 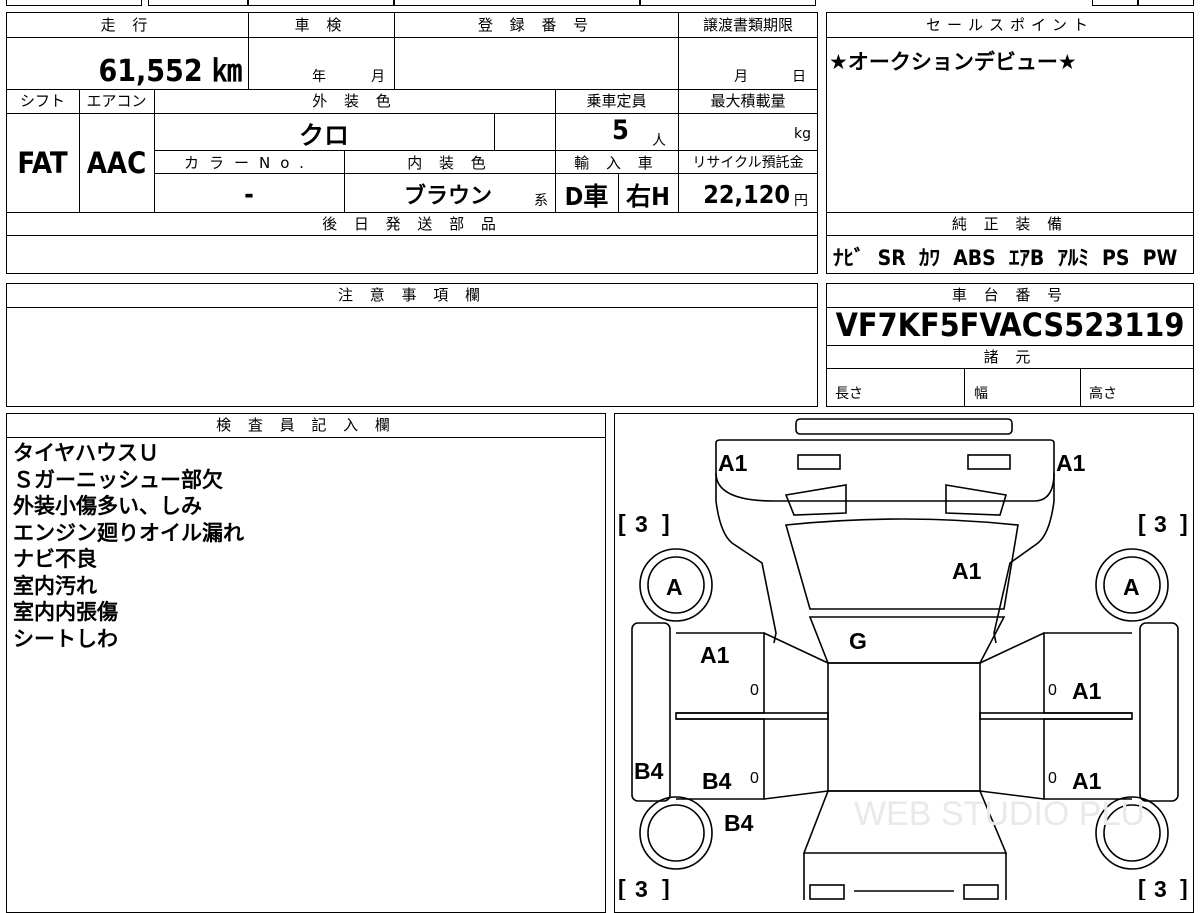 What do you see at coordinates (799, 77) in the screenshot?
I see `transfer-day: 日` at bounding box center [799, 77].